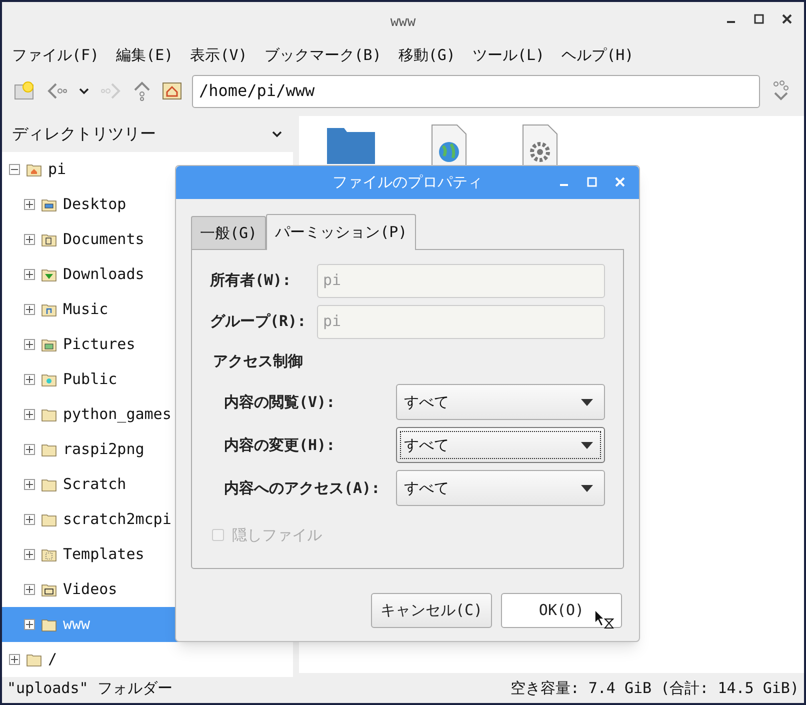 This screenshot has height=705, width=806. I want to click on status-text: "uploads" フォルダー, so click(89, 688).